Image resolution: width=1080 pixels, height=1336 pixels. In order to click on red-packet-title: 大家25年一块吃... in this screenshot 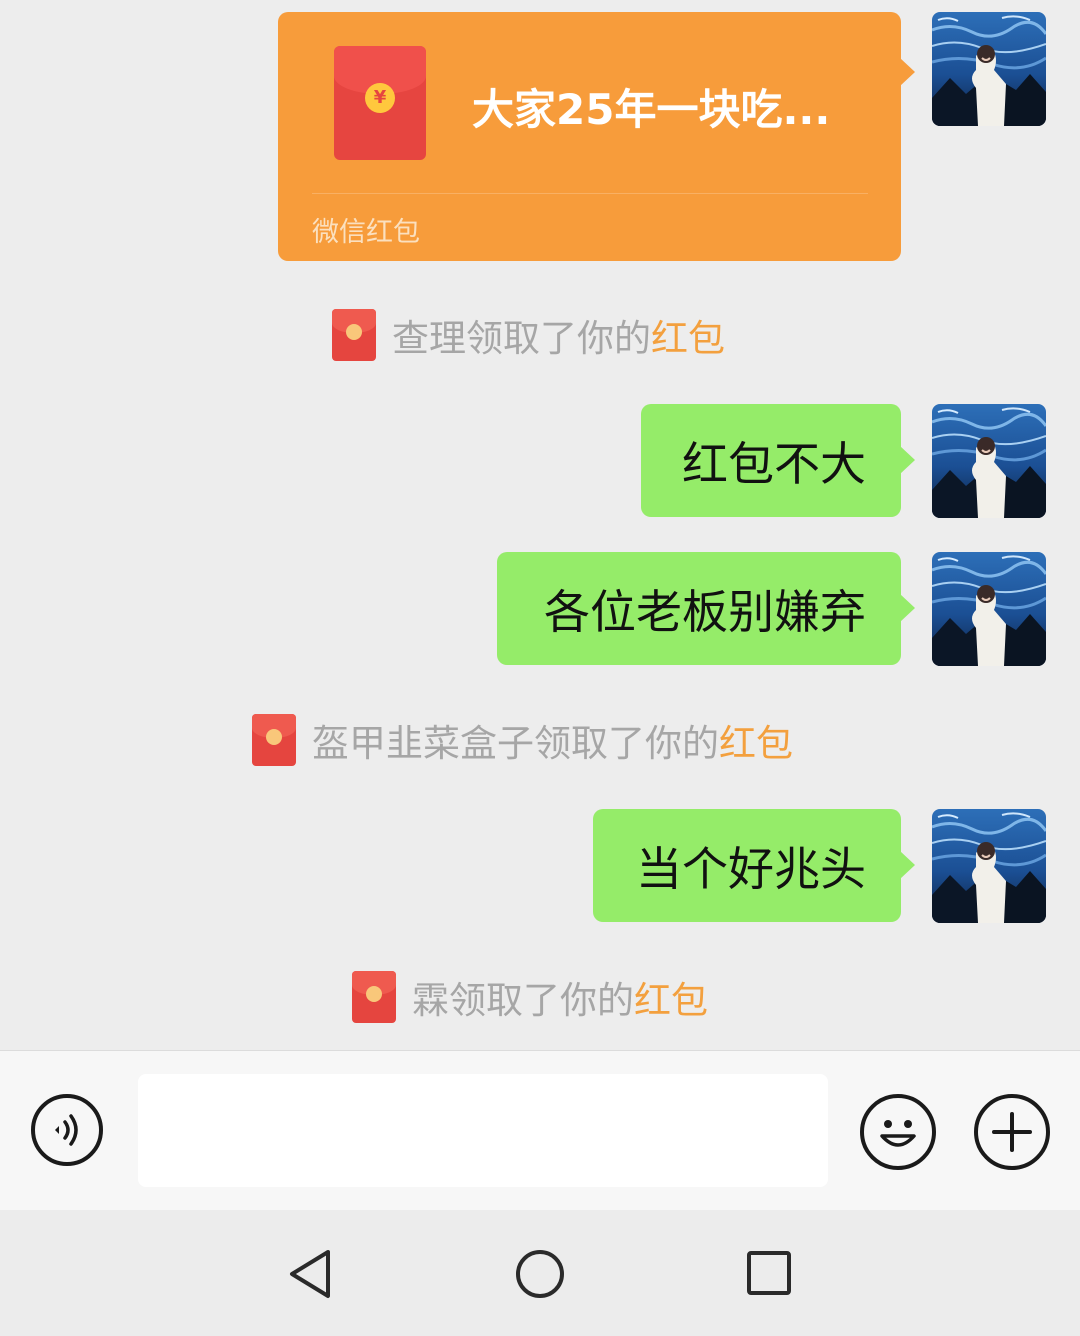, I will do `click(651, 109)`.